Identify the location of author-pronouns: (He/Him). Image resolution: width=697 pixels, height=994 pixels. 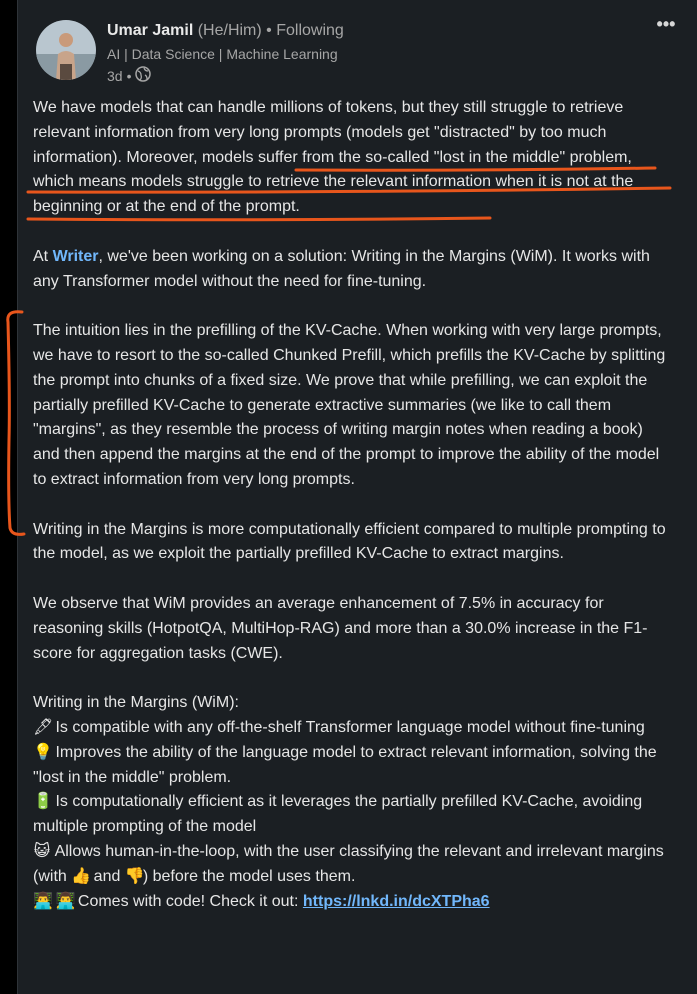
(229, 30).